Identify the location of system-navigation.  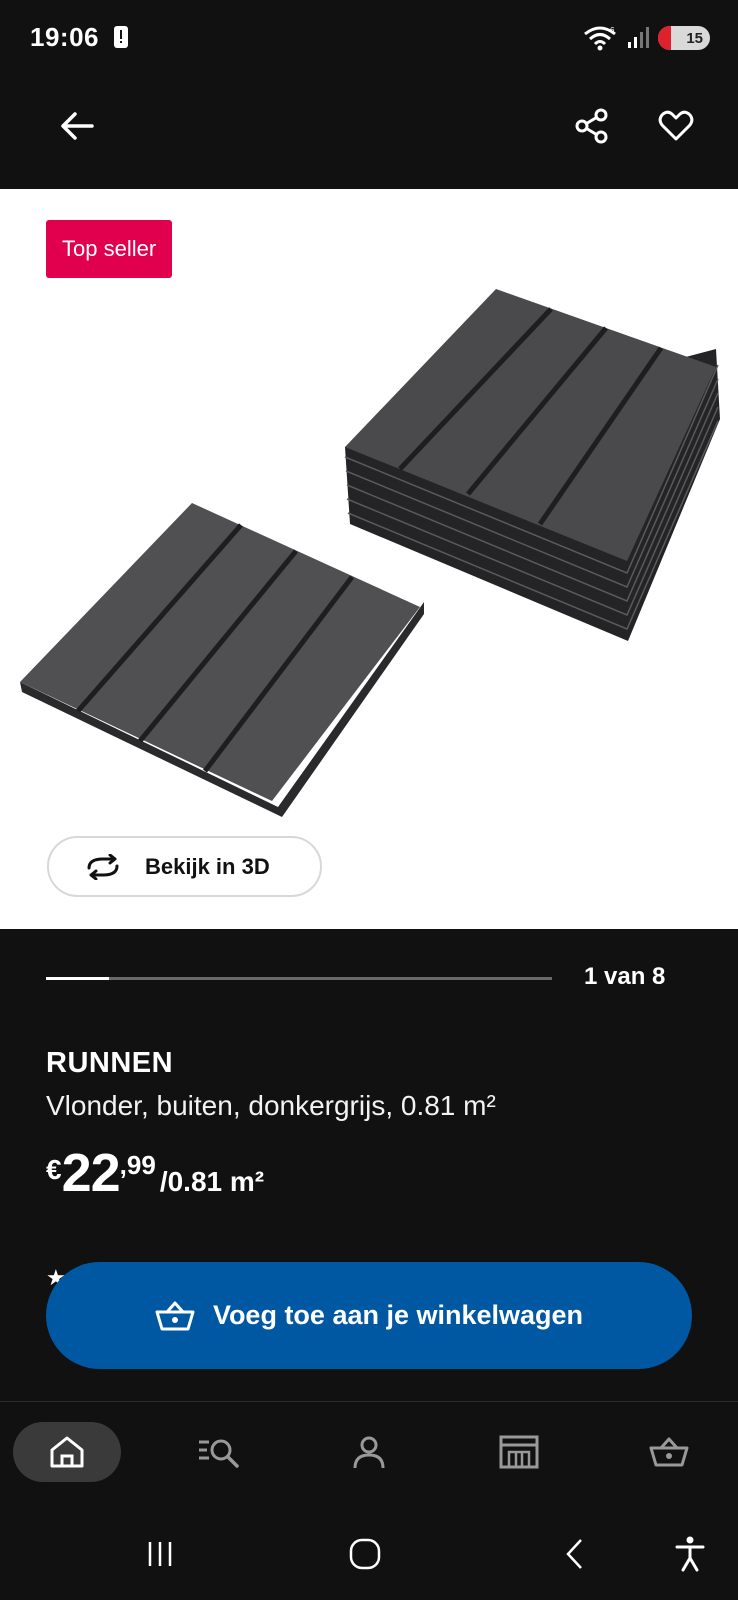
(369, 1554).